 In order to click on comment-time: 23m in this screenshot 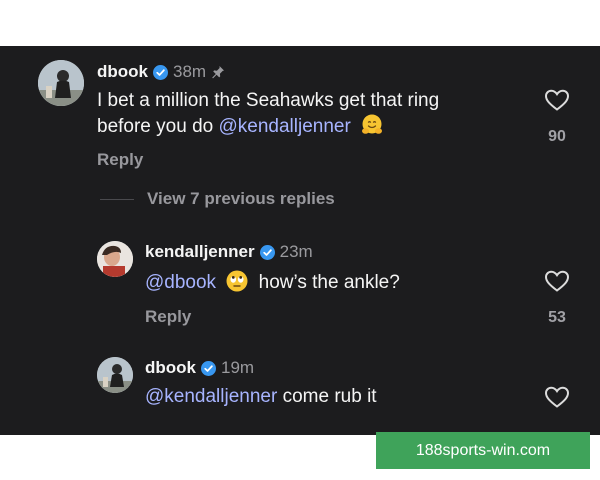, I will do `click(296, 251)`.